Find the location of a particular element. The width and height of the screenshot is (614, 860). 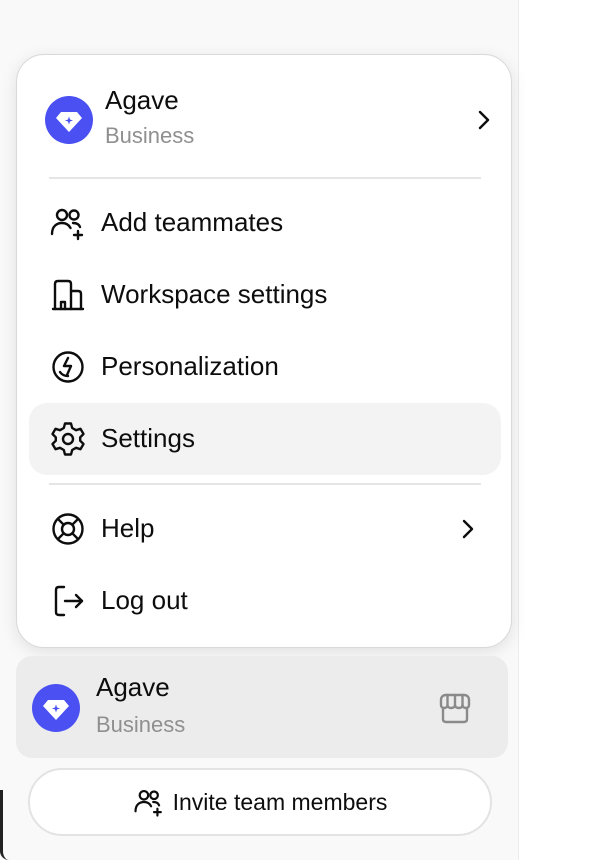

menu-item-personalization: Personalization is located at coordinates (265, 367).